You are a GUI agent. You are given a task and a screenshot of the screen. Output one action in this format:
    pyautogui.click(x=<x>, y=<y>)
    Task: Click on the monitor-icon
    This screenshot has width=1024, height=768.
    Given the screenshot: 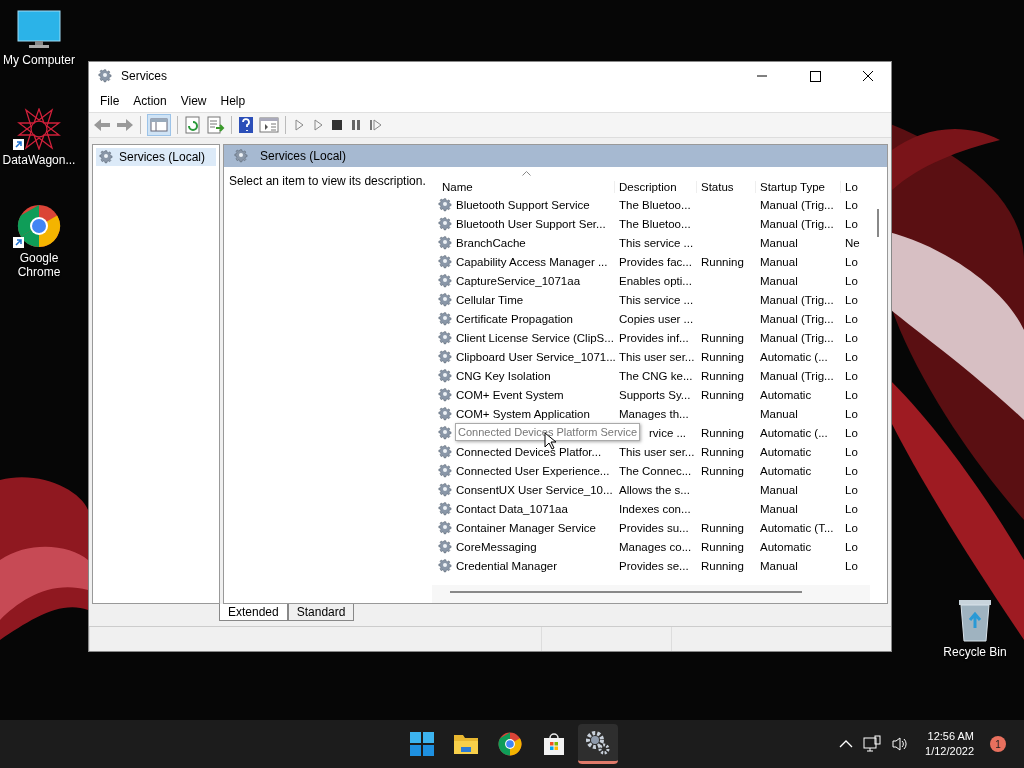 What is the action you would take?
    pyautogui.click(x=39, y=30)
    